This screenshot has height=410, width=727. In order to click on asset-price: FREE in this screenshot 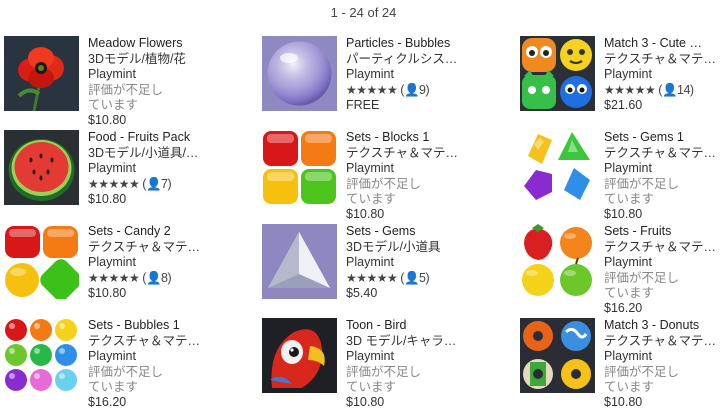, I will do `click(424, 106)`.